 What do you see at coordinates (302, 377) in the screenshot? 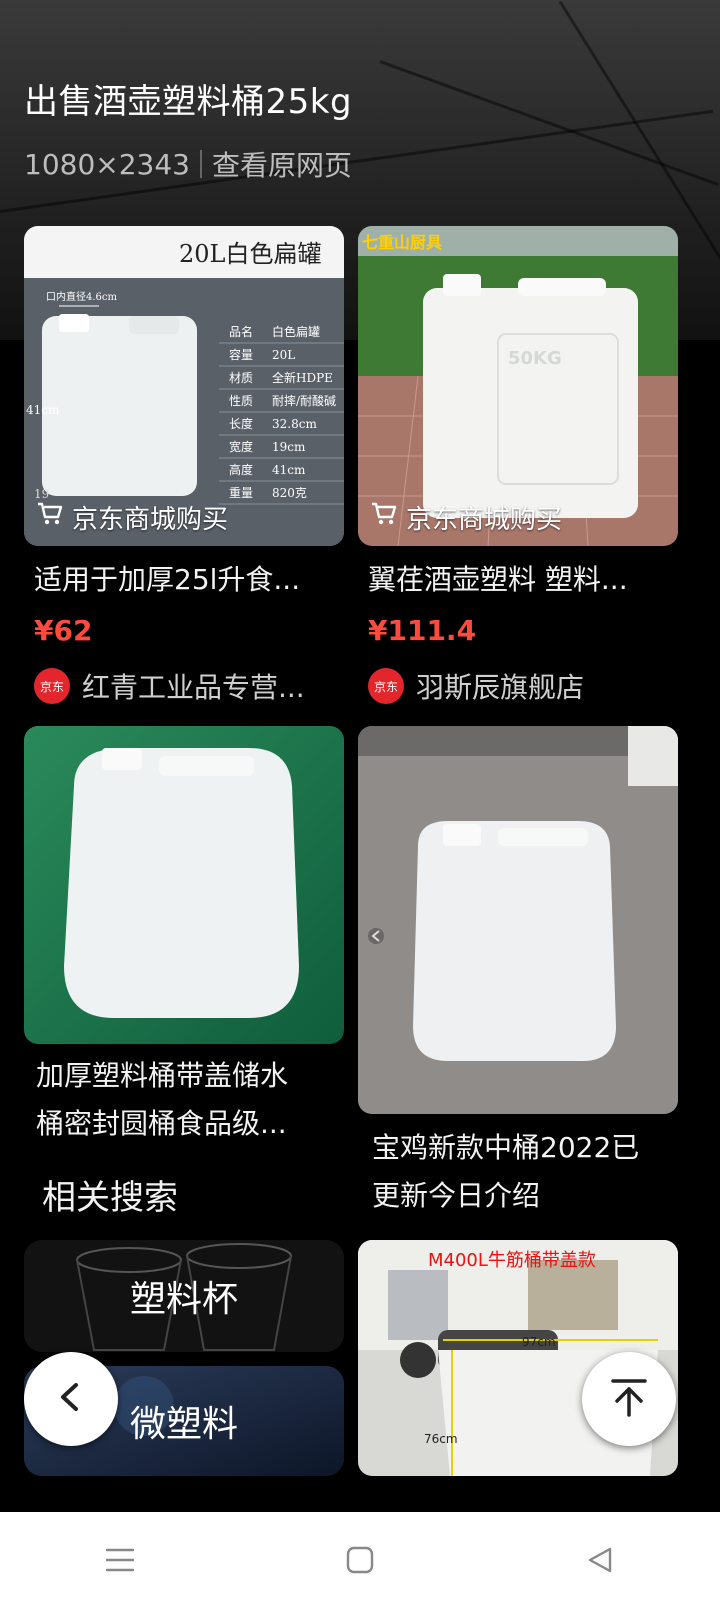
I see `spec-value: 全新HDPE` at bounding box center [302, 377].